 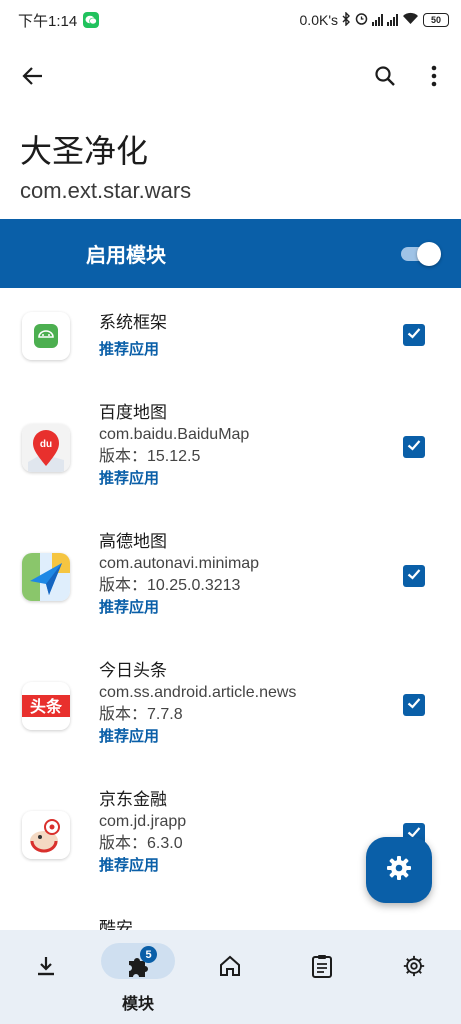 What do you see at coordinates (198, 692) in the screenshot?
I see `app-package: com.ss.android.article.news` at bounding box center [198, 692].